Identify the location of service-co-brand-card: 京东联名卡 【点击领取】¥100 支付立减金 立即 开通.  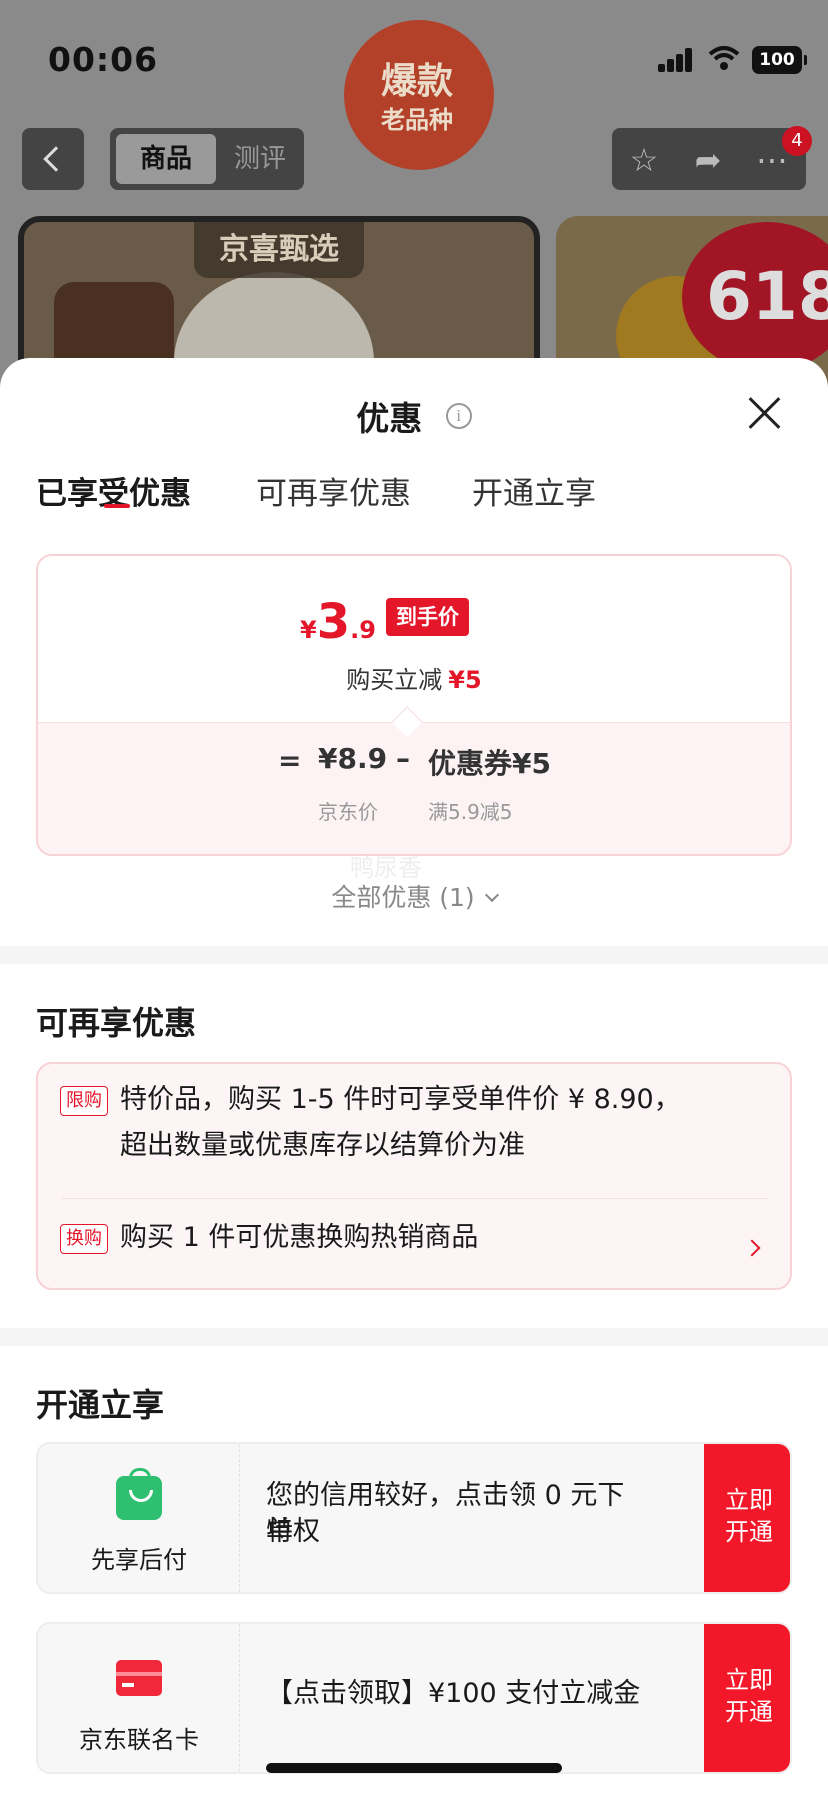
(414, 1698).